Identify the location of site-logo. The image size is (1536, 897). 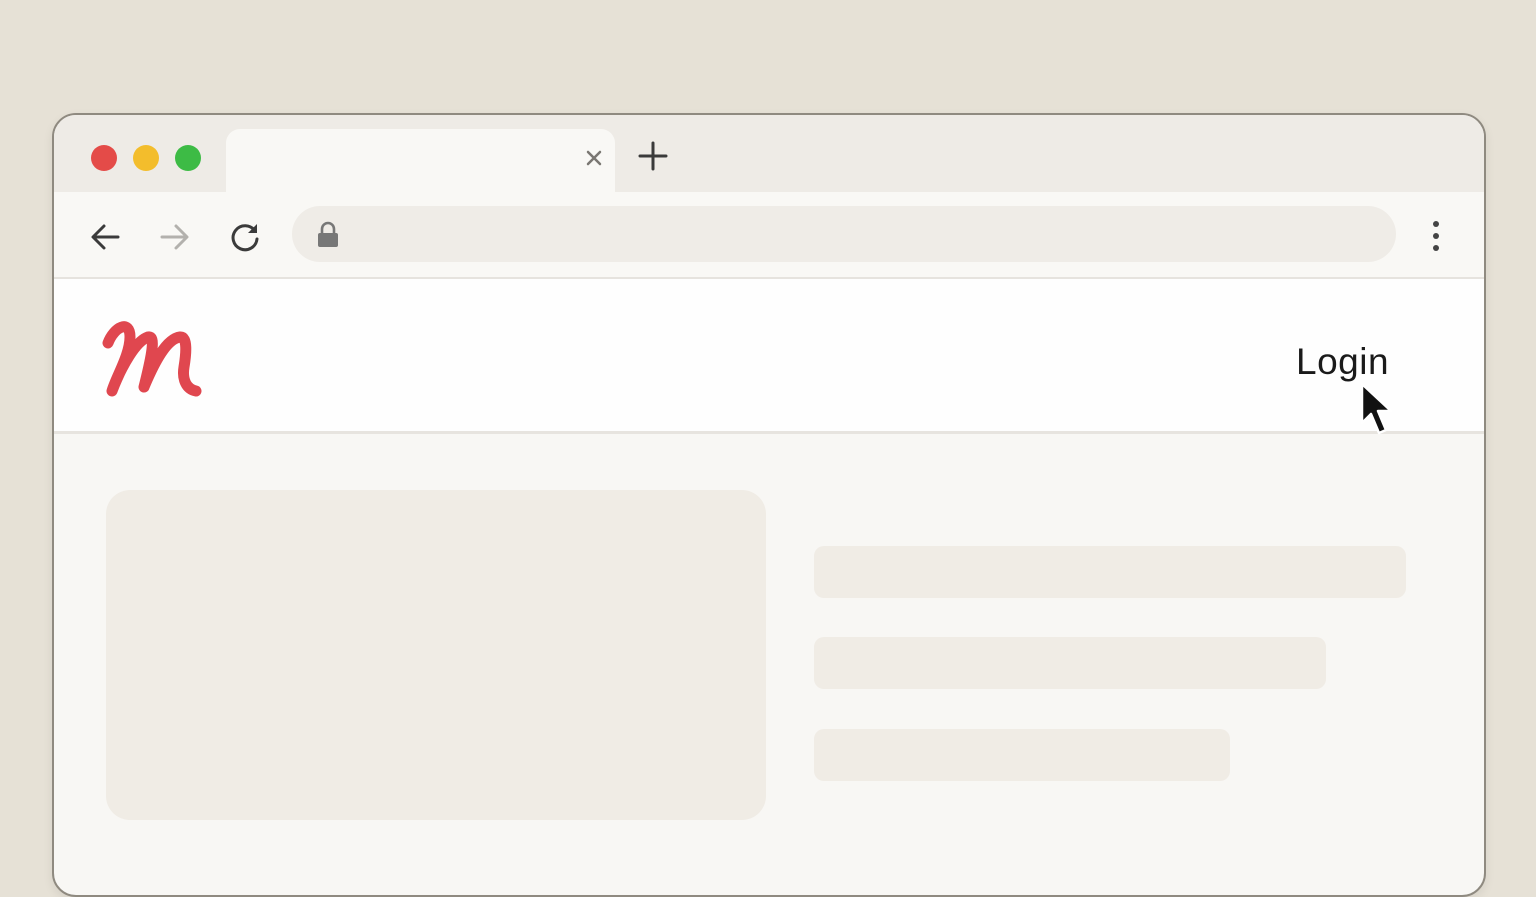
(152, 359).